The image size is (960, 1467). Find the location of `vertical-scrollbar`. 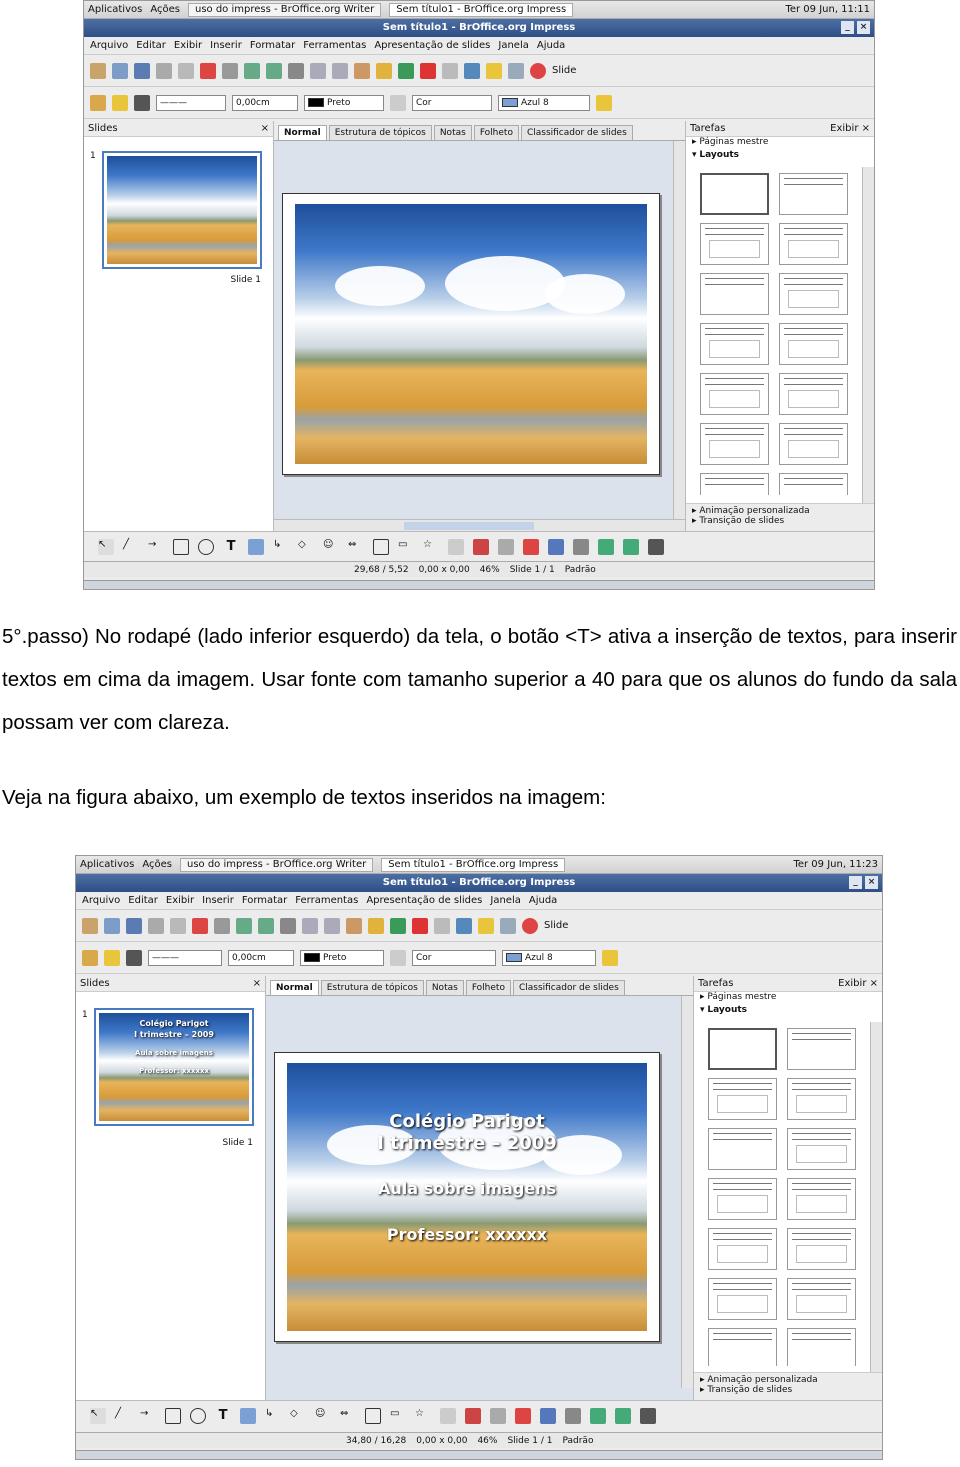

vertical-scrollbar is located at coordinates (876, 1197).